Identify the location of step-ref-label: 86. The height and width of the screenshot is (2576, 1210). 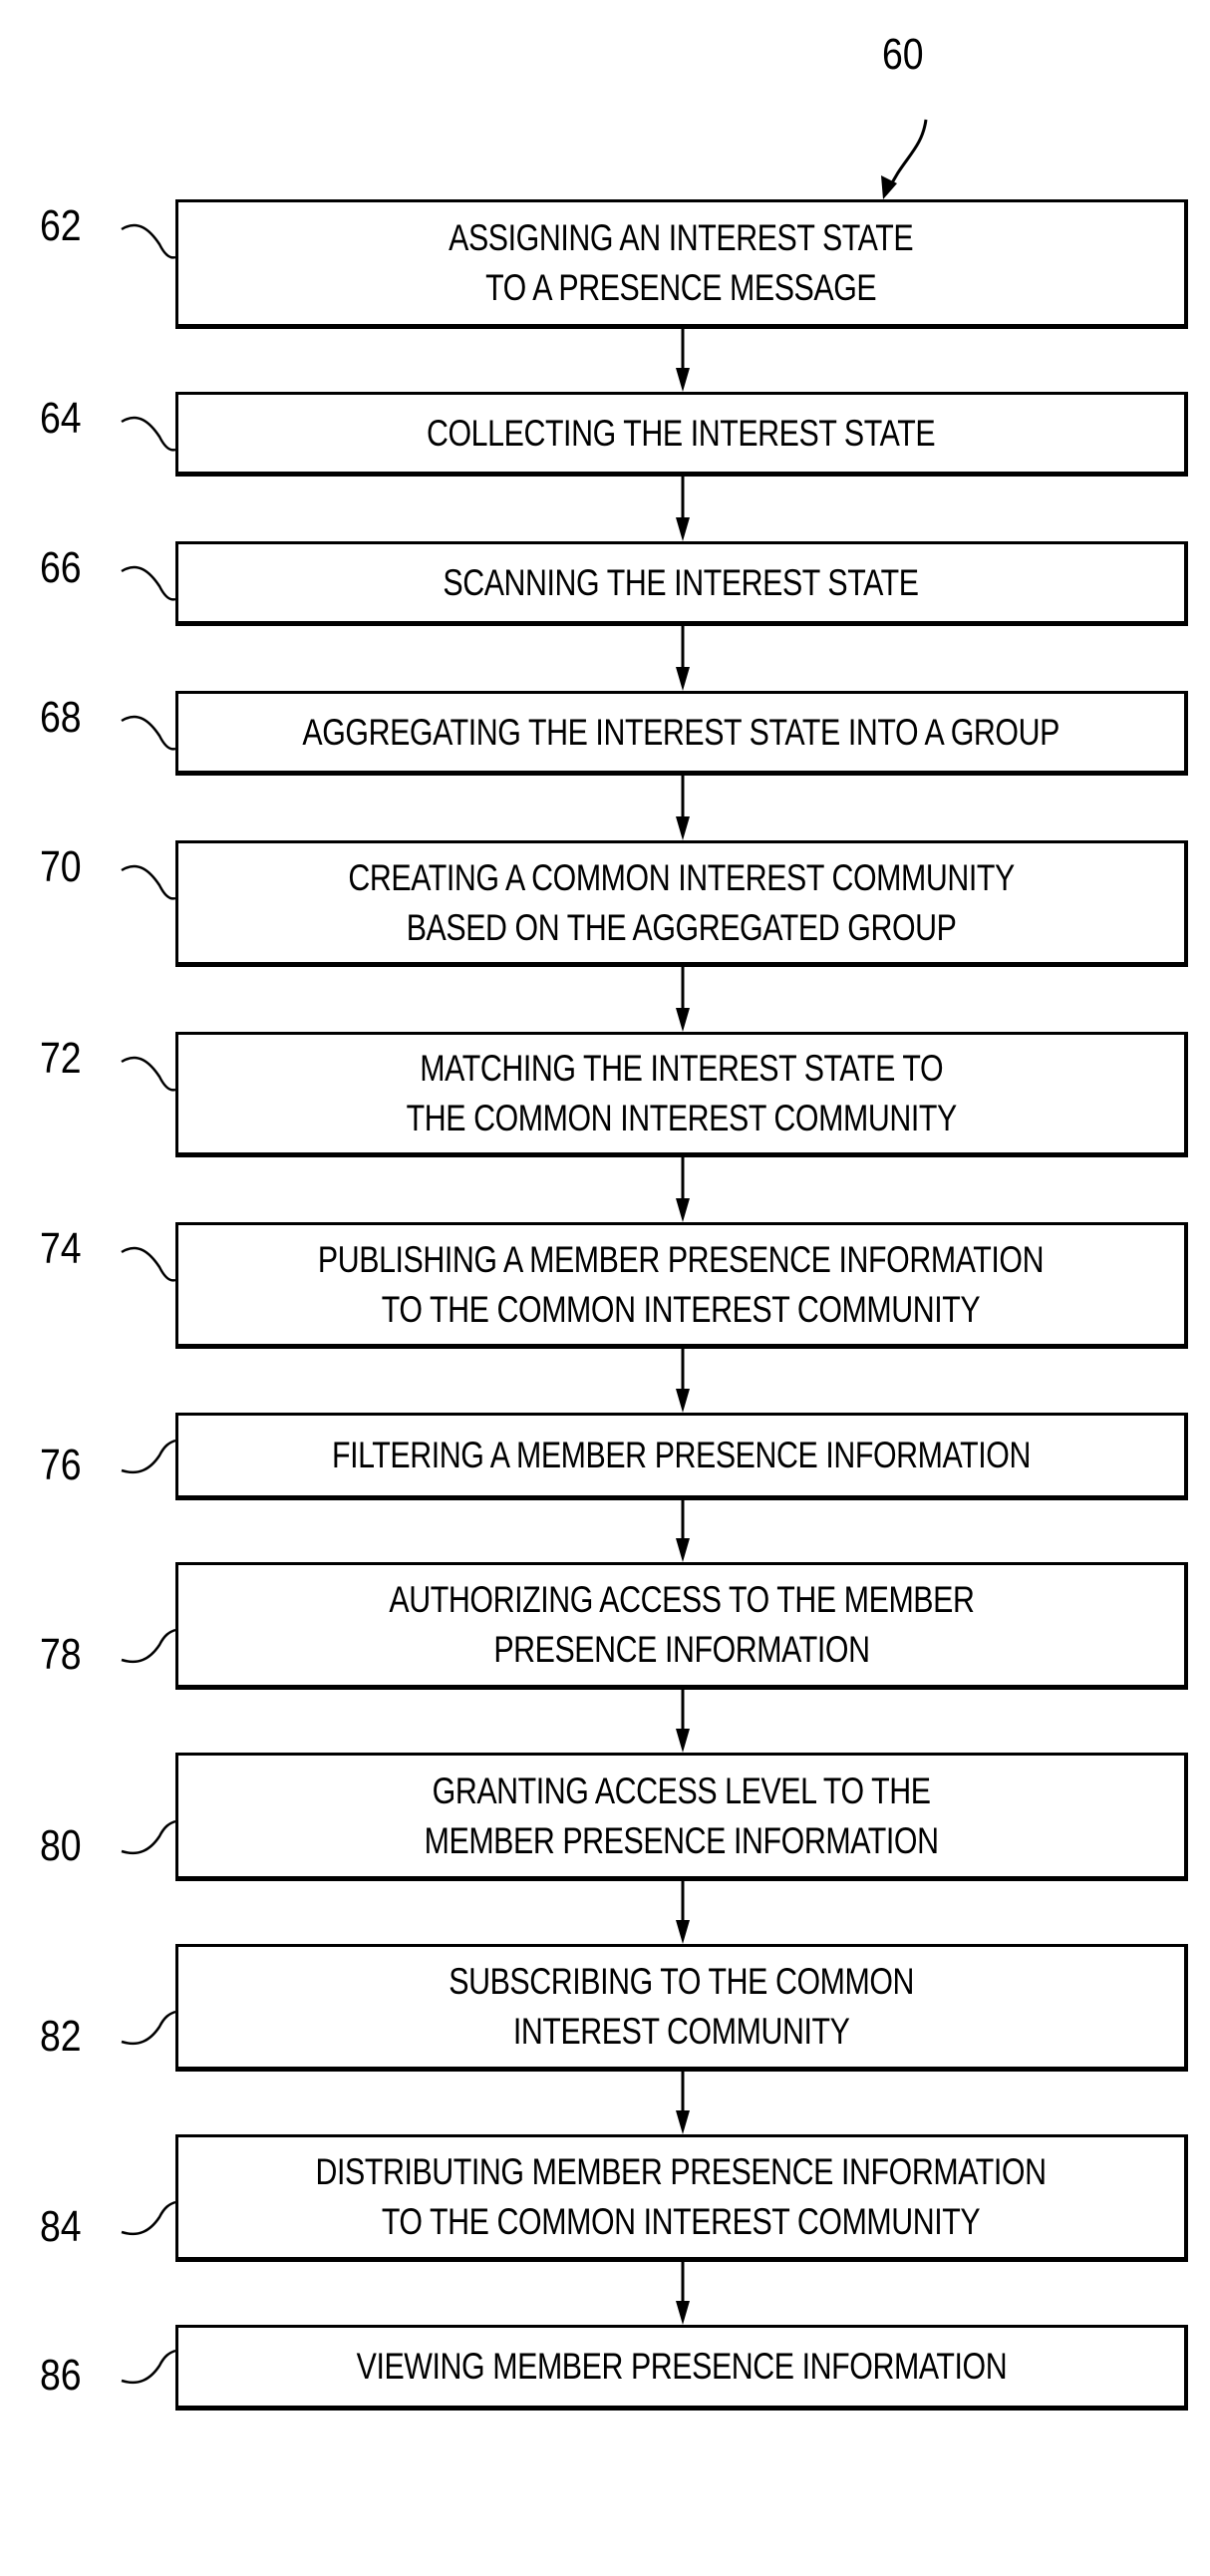
(61, 2375).